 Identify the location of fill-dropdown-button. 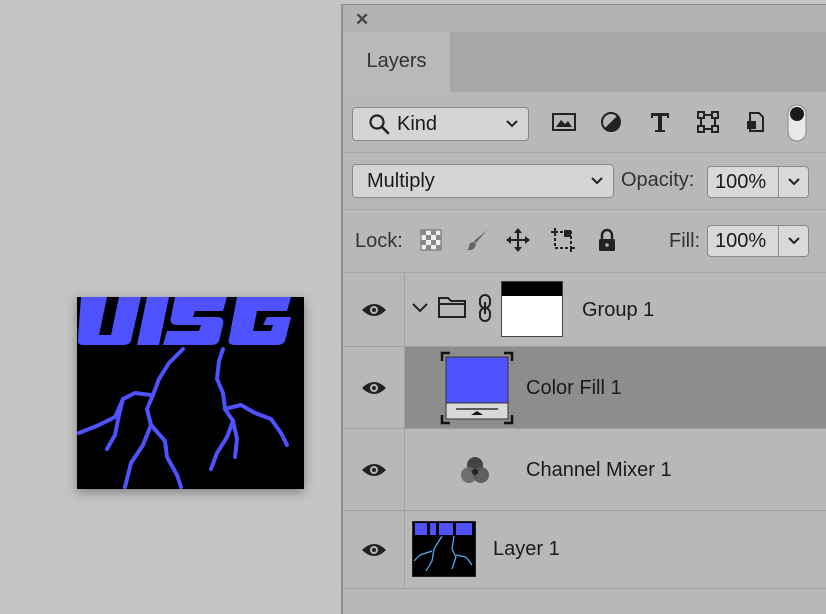
(794, 241).